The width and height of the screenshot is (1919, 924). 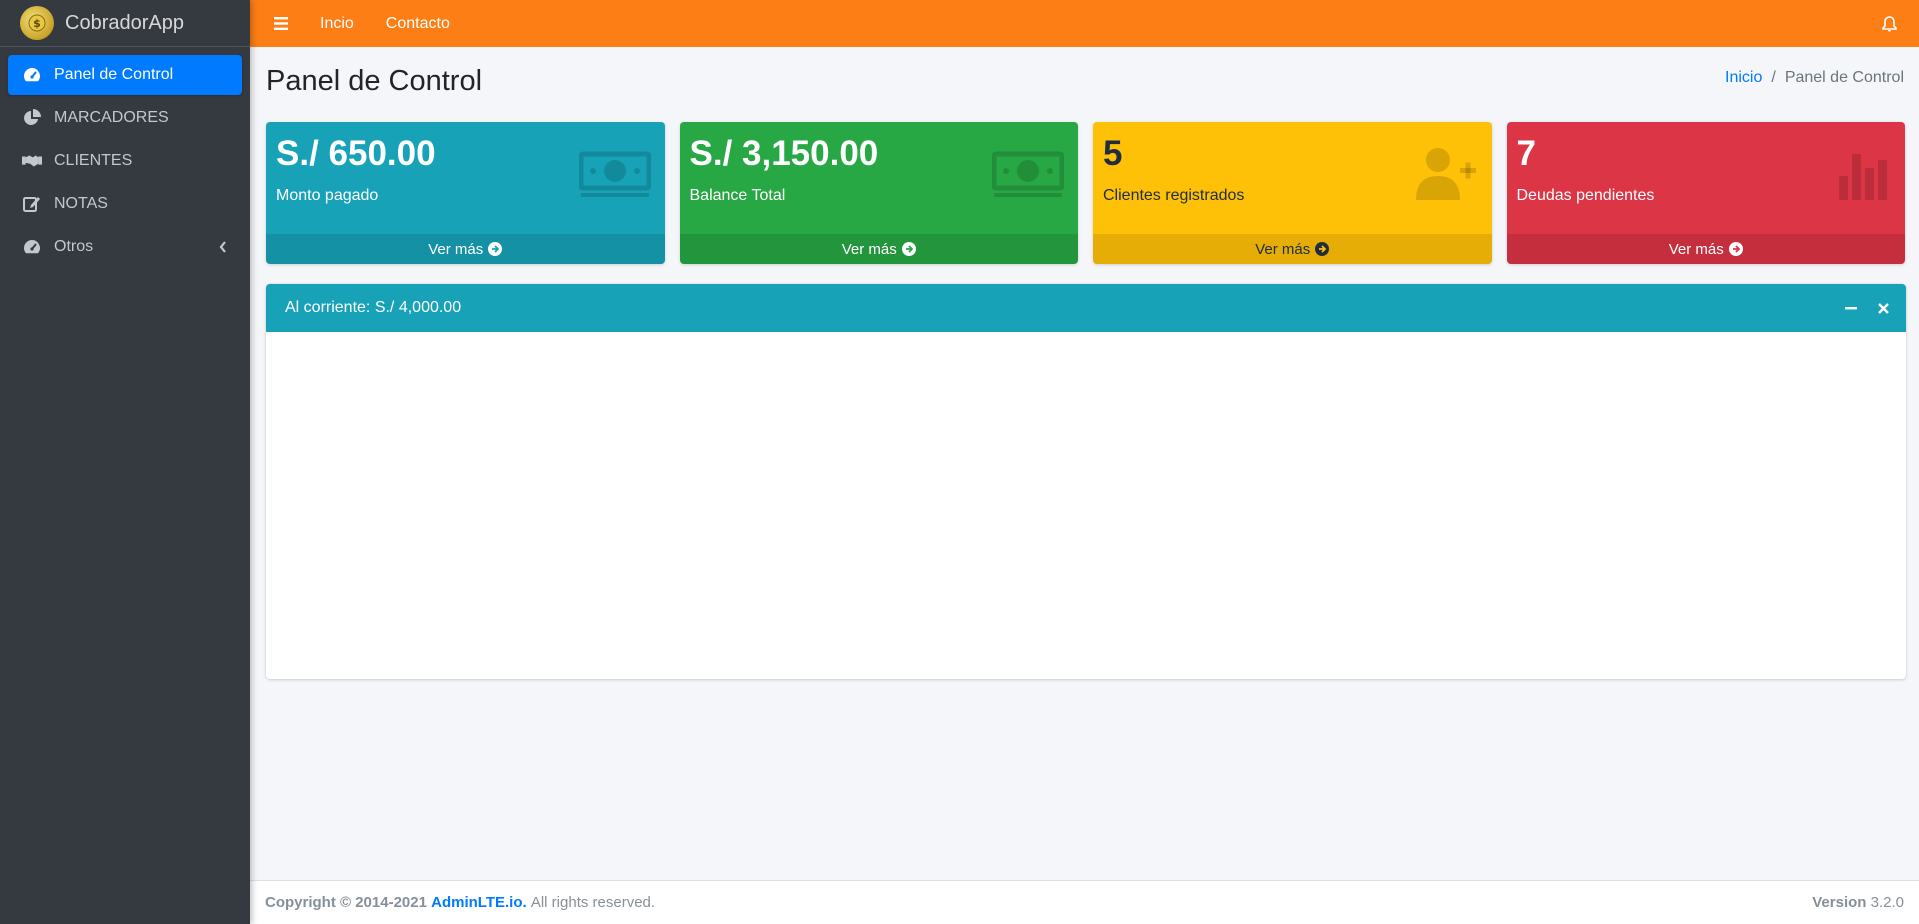 What do you see at coordinates (737, 195) in the screenshot?
I see `stat-label: Balance Total` at bounding box center [737, 195].